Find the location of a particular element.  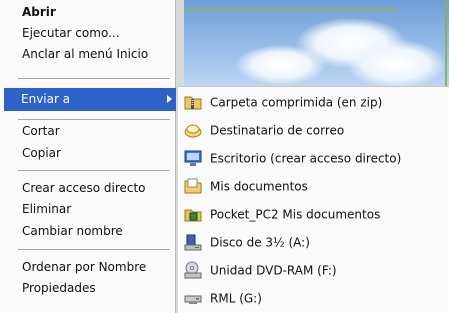

submenu-item-my-documents: Mis documentos is located at coordinates (246, 186).